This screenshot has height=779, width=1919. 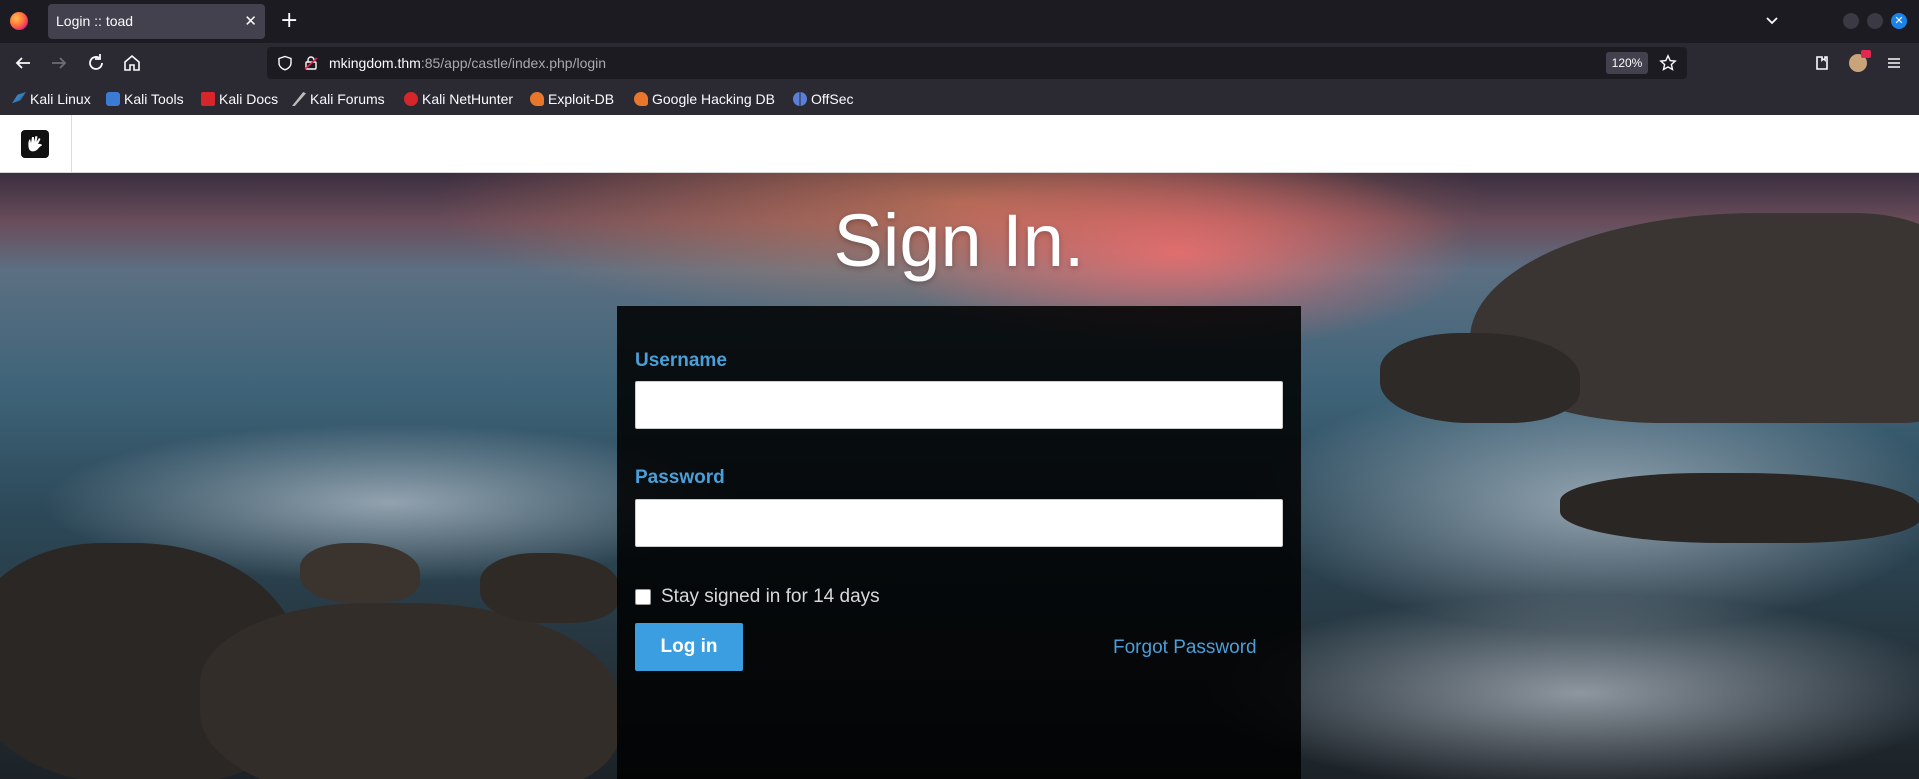 I want to click on concrete-cms-hand-icon, so click(x=35, y=144).